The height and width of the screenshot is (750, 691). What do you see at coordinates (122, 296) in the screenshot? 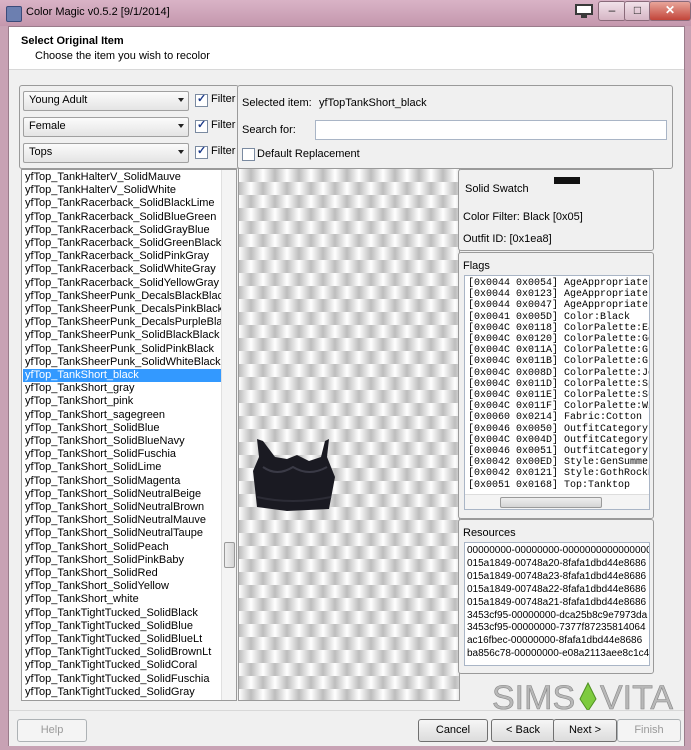
I see `list-item: yfTop_TankSheerPunk_DecalsBlackBlack` at bounding box center [122, 296].